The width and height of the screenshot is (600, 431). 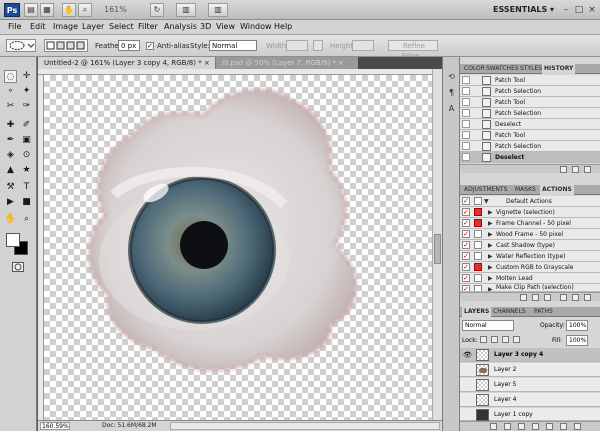 What do you see at coordinates (26, 140) in the screenshot?
I see `history-brush-tool-icon: ▣` at bounding box center [26, 140].